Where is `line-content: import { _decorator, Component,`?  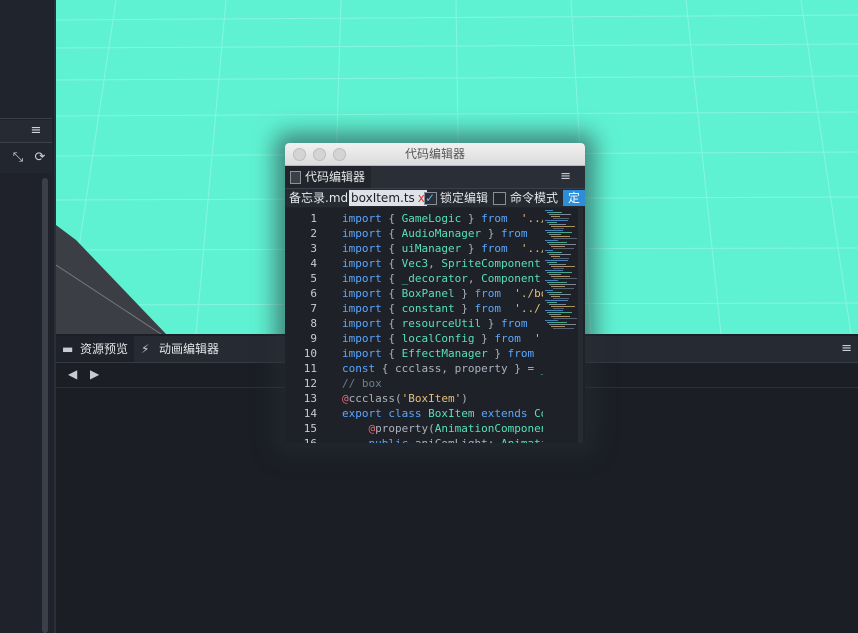 line-content: import { _decorator, Component, is located at coordinates (444, 278).